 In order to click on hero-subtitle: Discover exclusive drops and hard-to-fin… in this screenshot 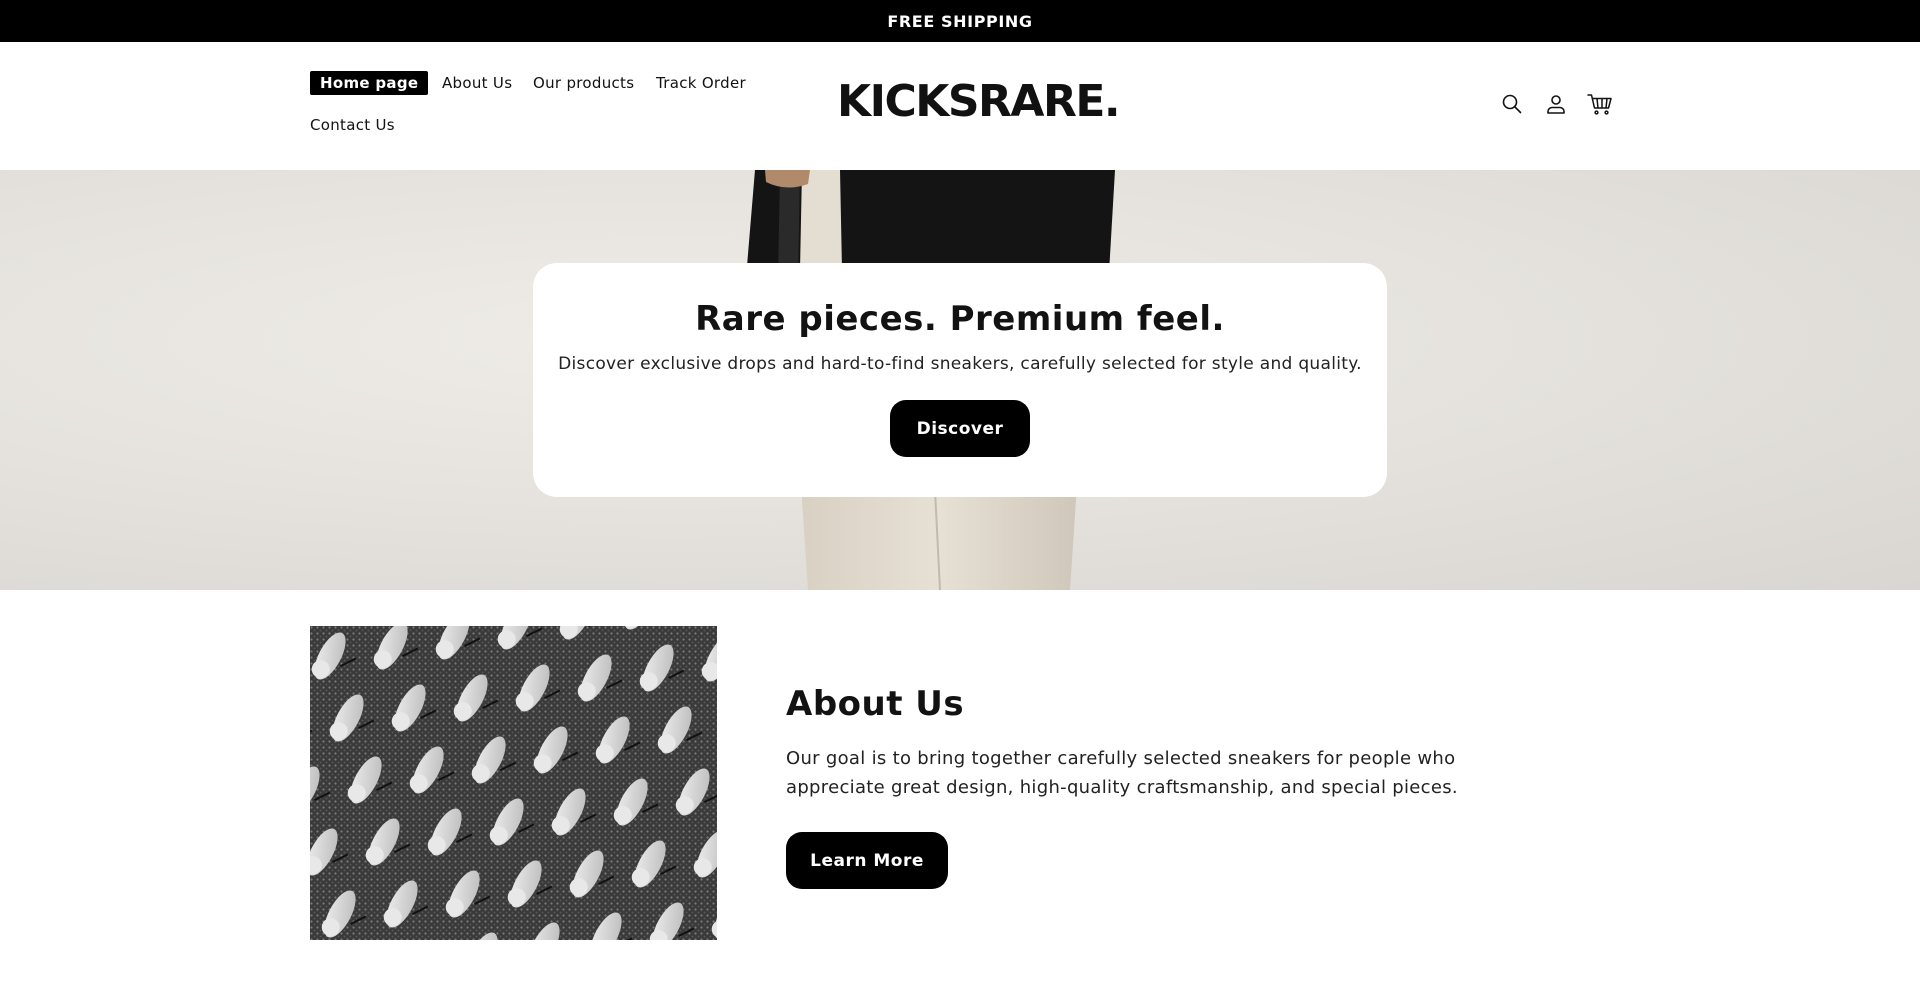, I will do `click(960, 364)`.